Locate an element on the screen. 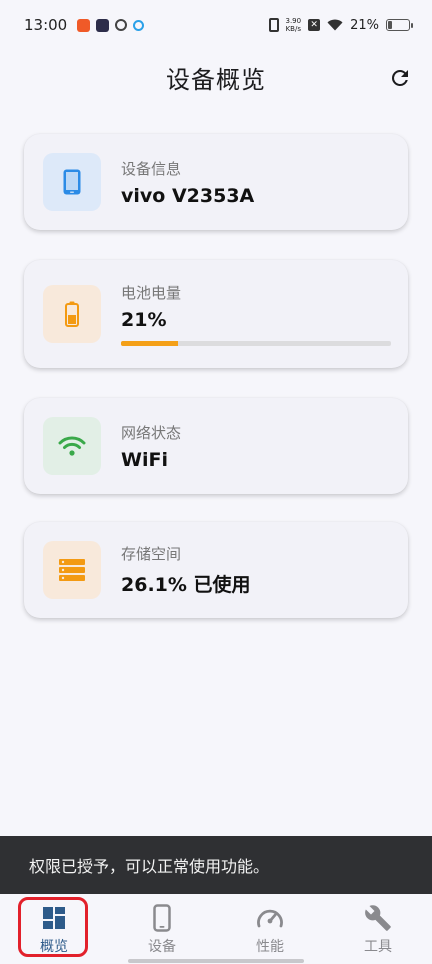  nav-label: 性能 is located at coordinates (270, 946).